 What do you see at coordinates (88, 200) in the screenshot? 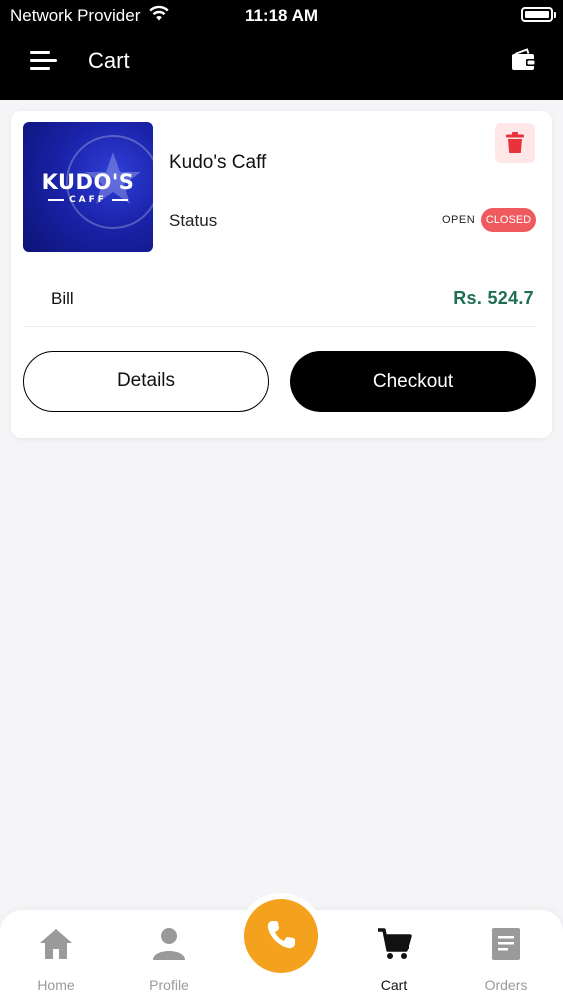
I see `logo-sub: CAFF` at bounding box center [88, 200].